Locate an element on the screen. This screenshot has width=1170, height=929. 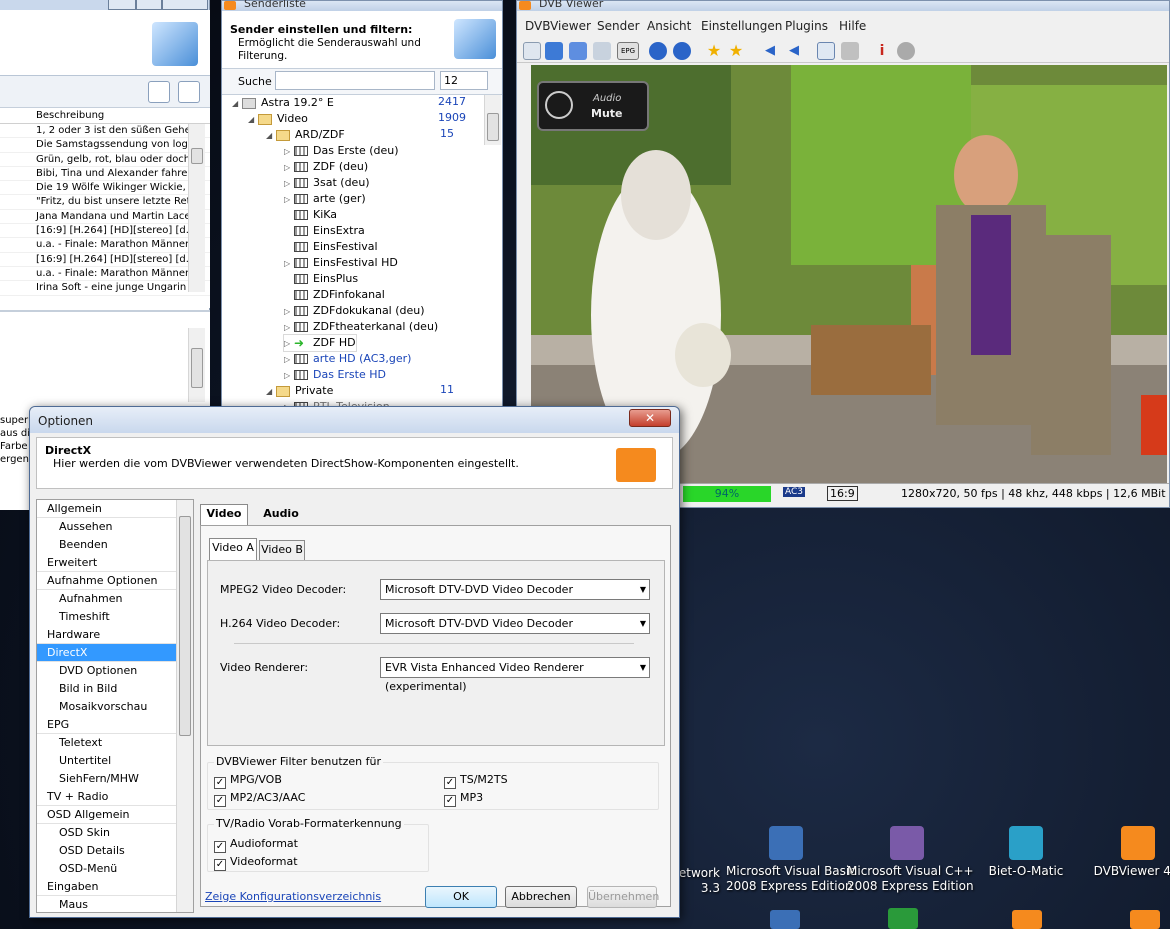
nav-item-erweitert: Erweitert is located at coordinates (107, 563).